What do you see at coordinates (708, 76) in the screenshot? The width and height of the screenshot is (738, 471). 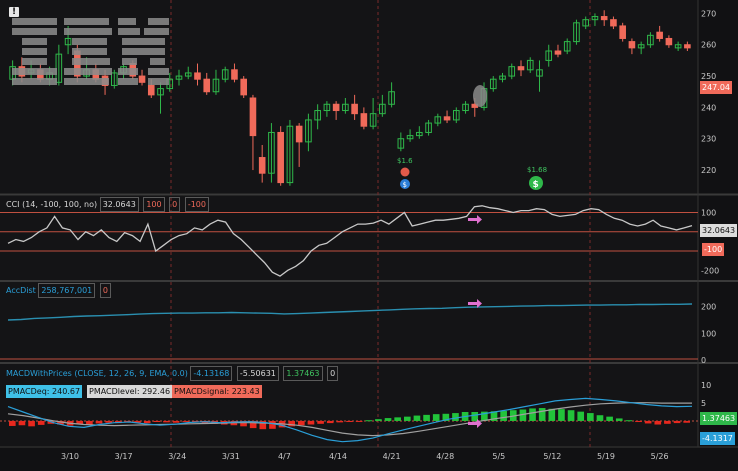 I see `price-tick-label: 250` at bounding box center [708, 76].